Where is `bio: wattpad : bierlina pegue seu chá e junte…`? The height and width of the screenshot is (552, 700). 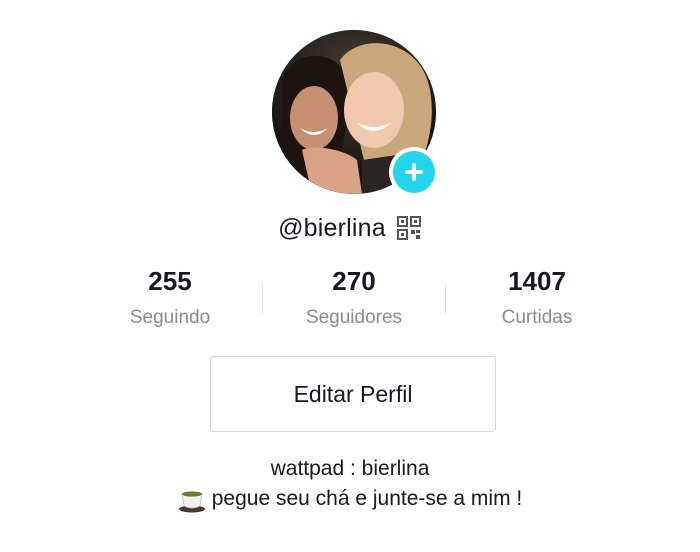 bio: wattpad : bierlina pegue seu chá e junte… is located at coordinates (350, 484).